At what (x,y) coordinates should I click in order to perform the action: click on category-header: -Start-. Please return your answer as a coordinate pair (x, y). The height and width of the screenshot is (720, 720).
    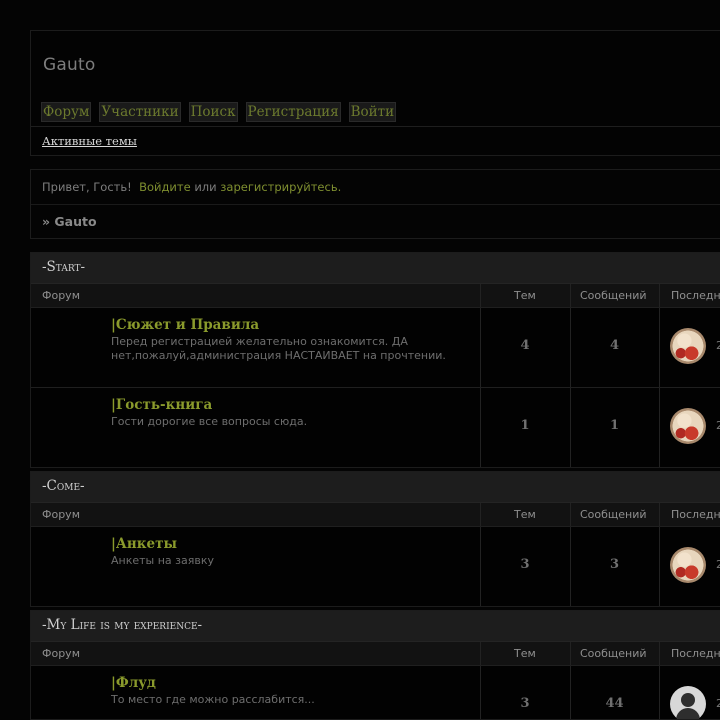
    Looking at the image, I should click on (375, 268).